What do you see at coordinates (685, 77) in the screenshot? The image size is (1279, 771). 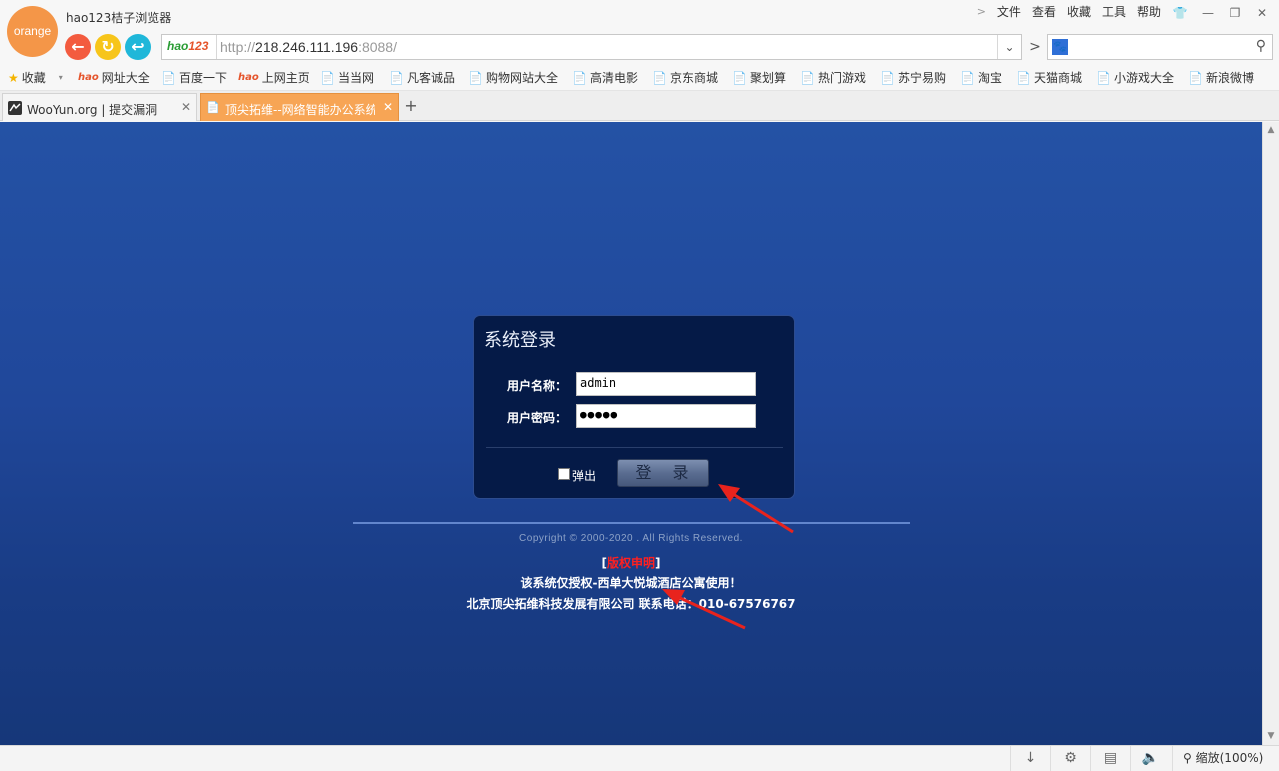 I see `bookmark-item: 📄 京东商城` at bounding box center [685, 77].